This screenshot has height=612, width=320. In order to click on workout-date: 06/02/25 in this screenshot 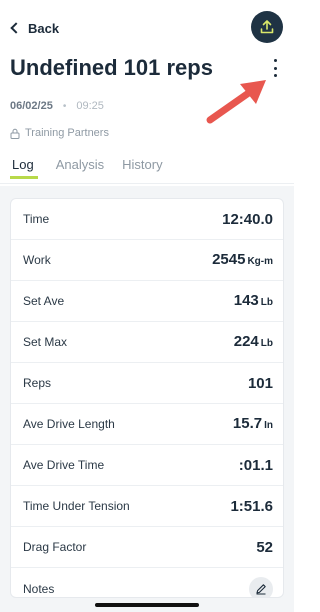, I will do `click(31, 106)`.